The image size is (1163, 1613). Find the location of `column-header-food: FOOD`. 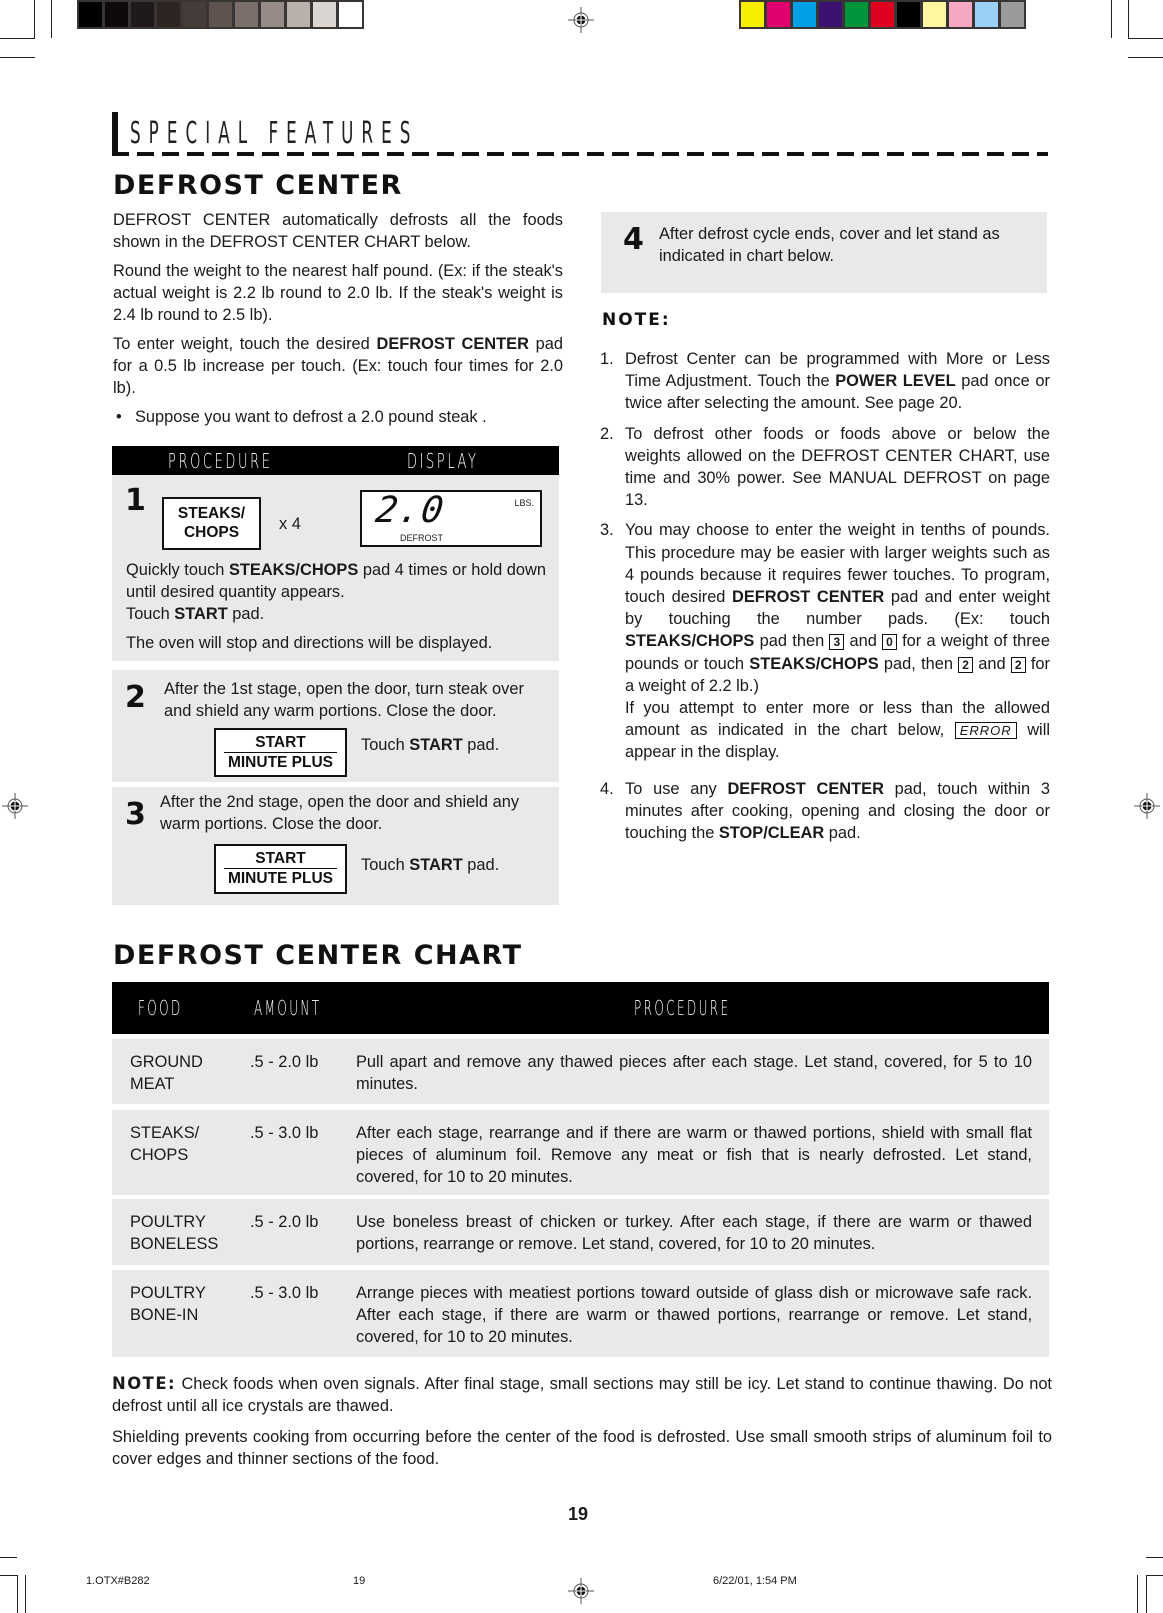

column-header-food: FOOD is located at coordinates (160, 1008).